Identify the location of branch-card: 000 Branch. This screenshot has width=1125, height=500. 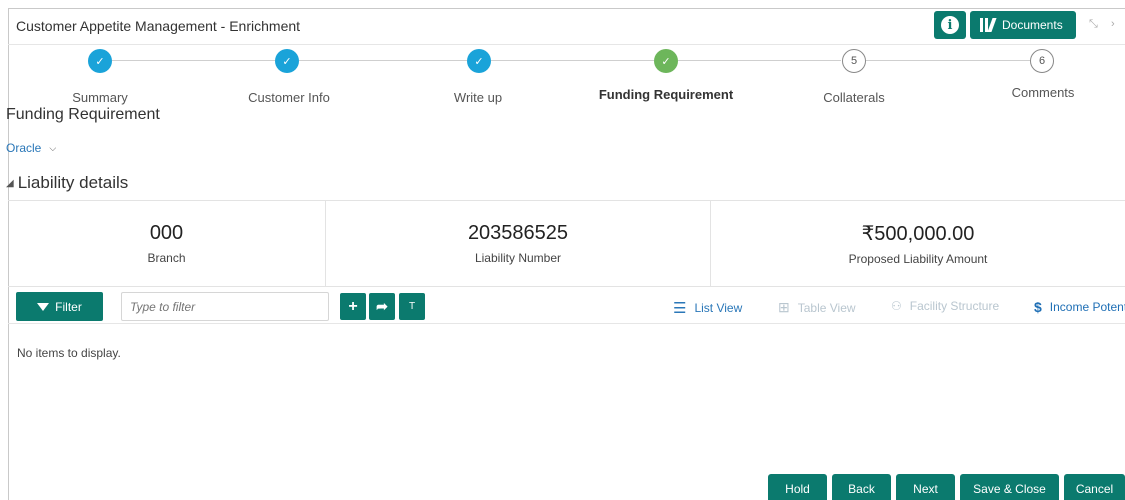
(167, 243).